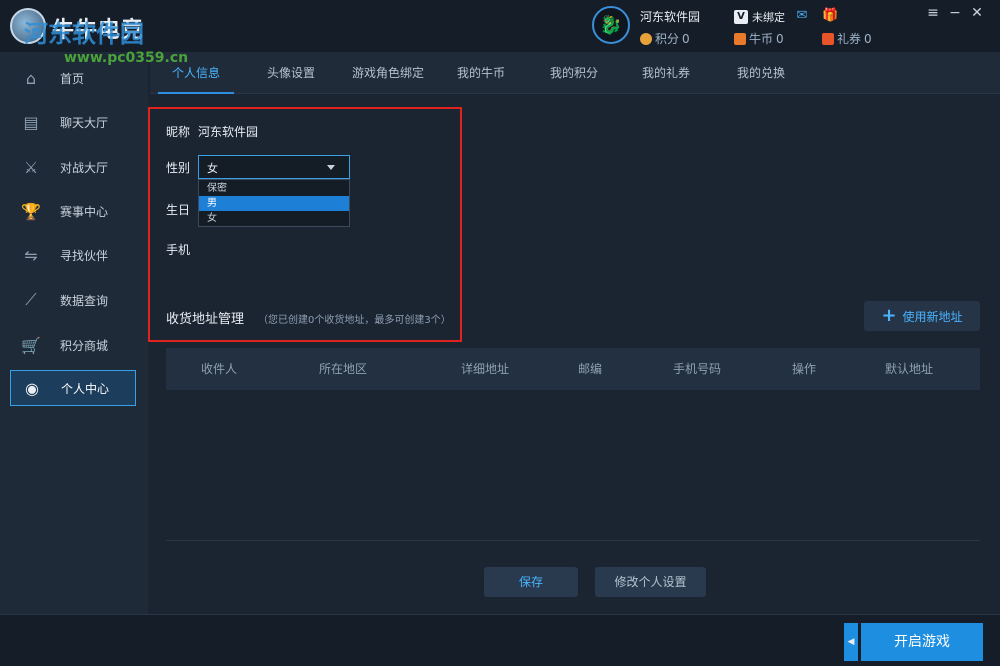  Describe the element at coordinates (342, 369) in the screenshot. I see `column-region: 所在地区` at that location.